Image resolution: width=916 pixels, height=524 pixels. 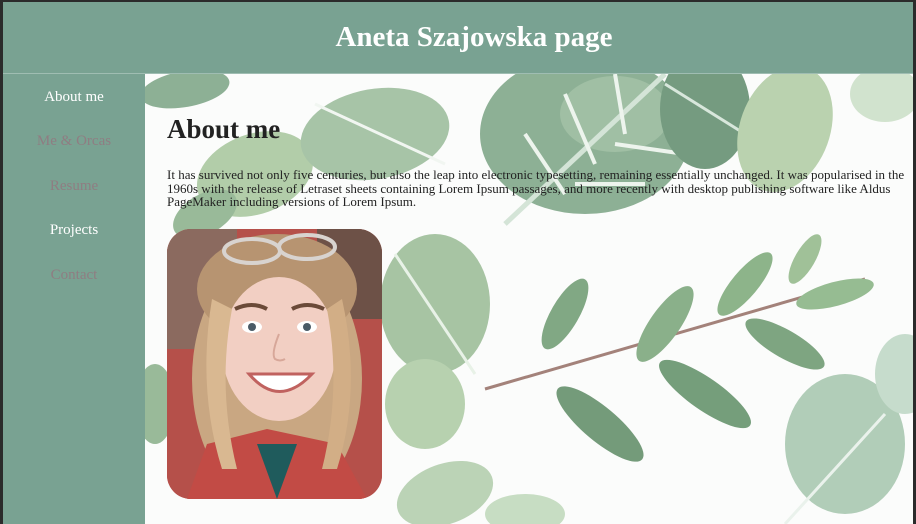 What do you see at coordinates (297, 156) in the screenshot?
I see `leaf-cluster-top-left` at bounding box center [297, 156].